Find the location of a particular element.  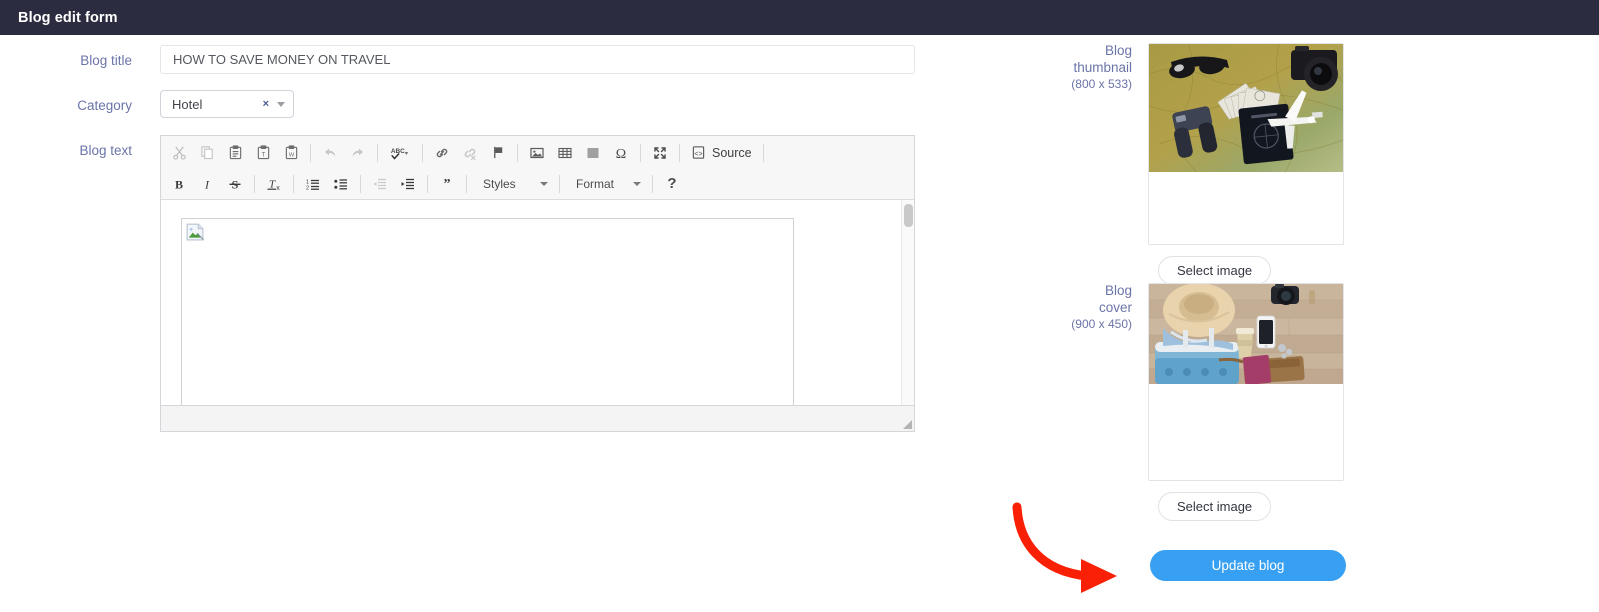

paste-icon is located at coordinates (235, 153).